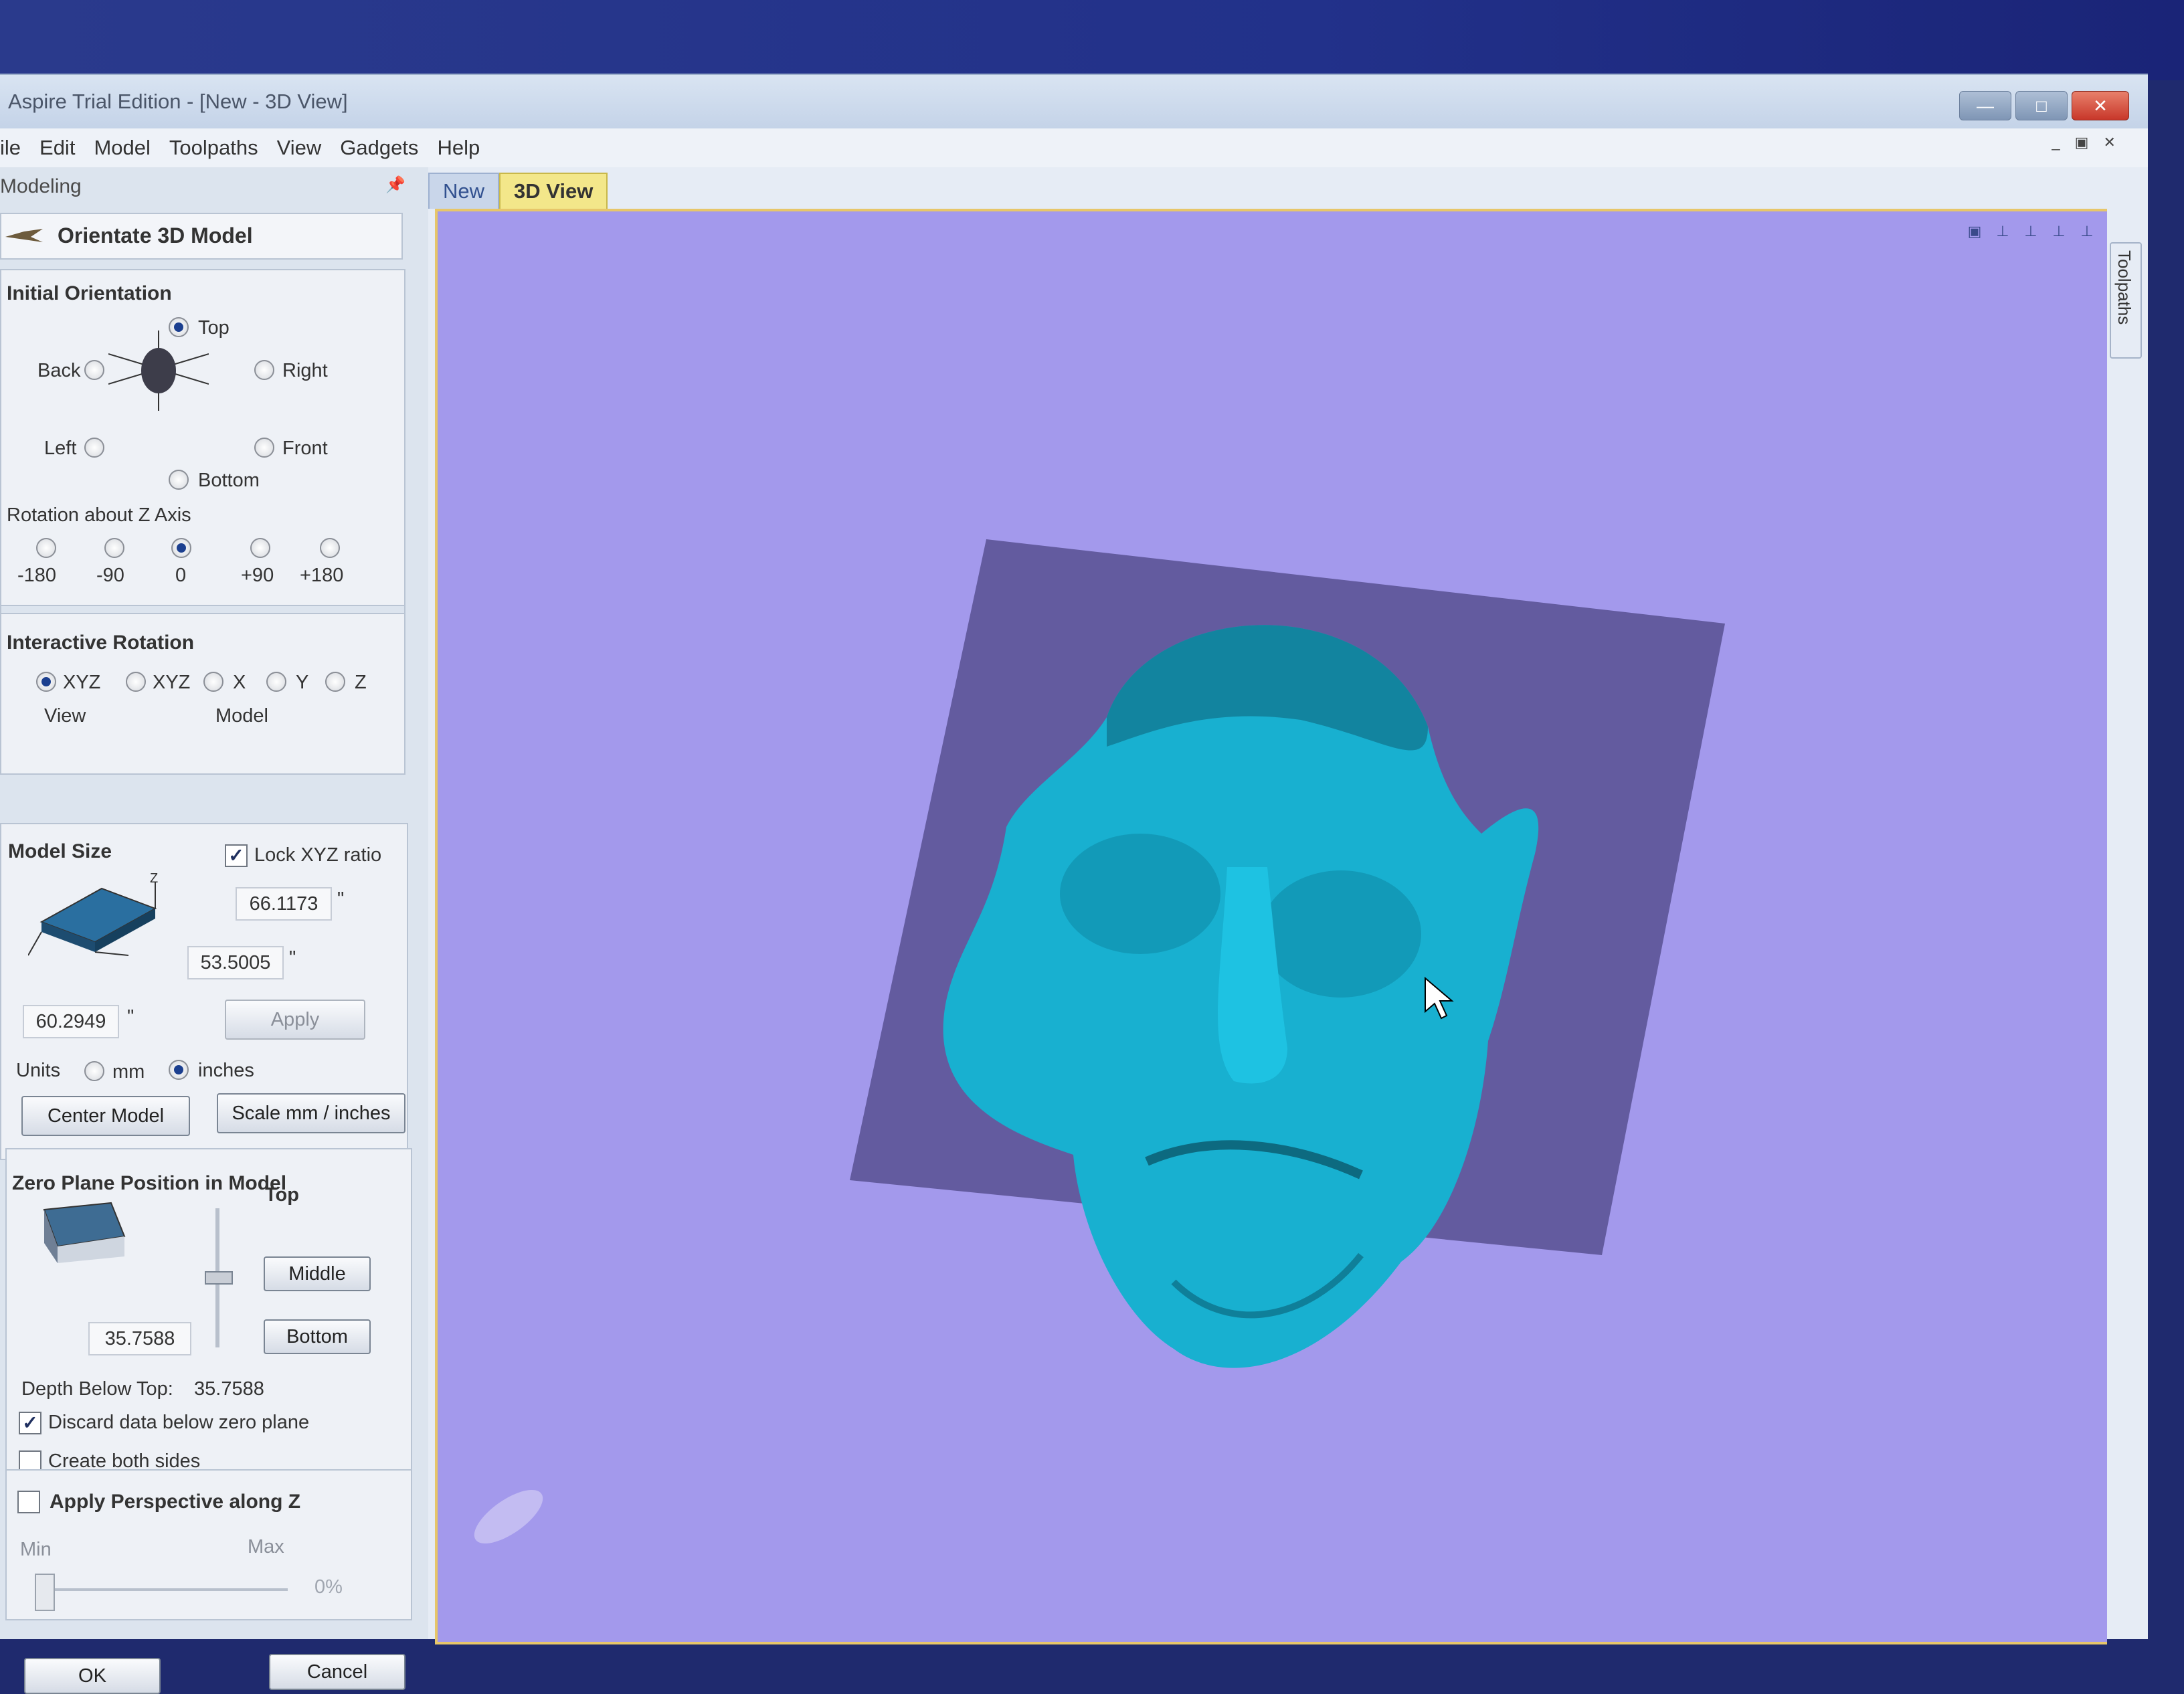  What do you see at coordinates (299, 148) in the screenshot?
I see `menu-view: View` at bounding box center [299, 148].